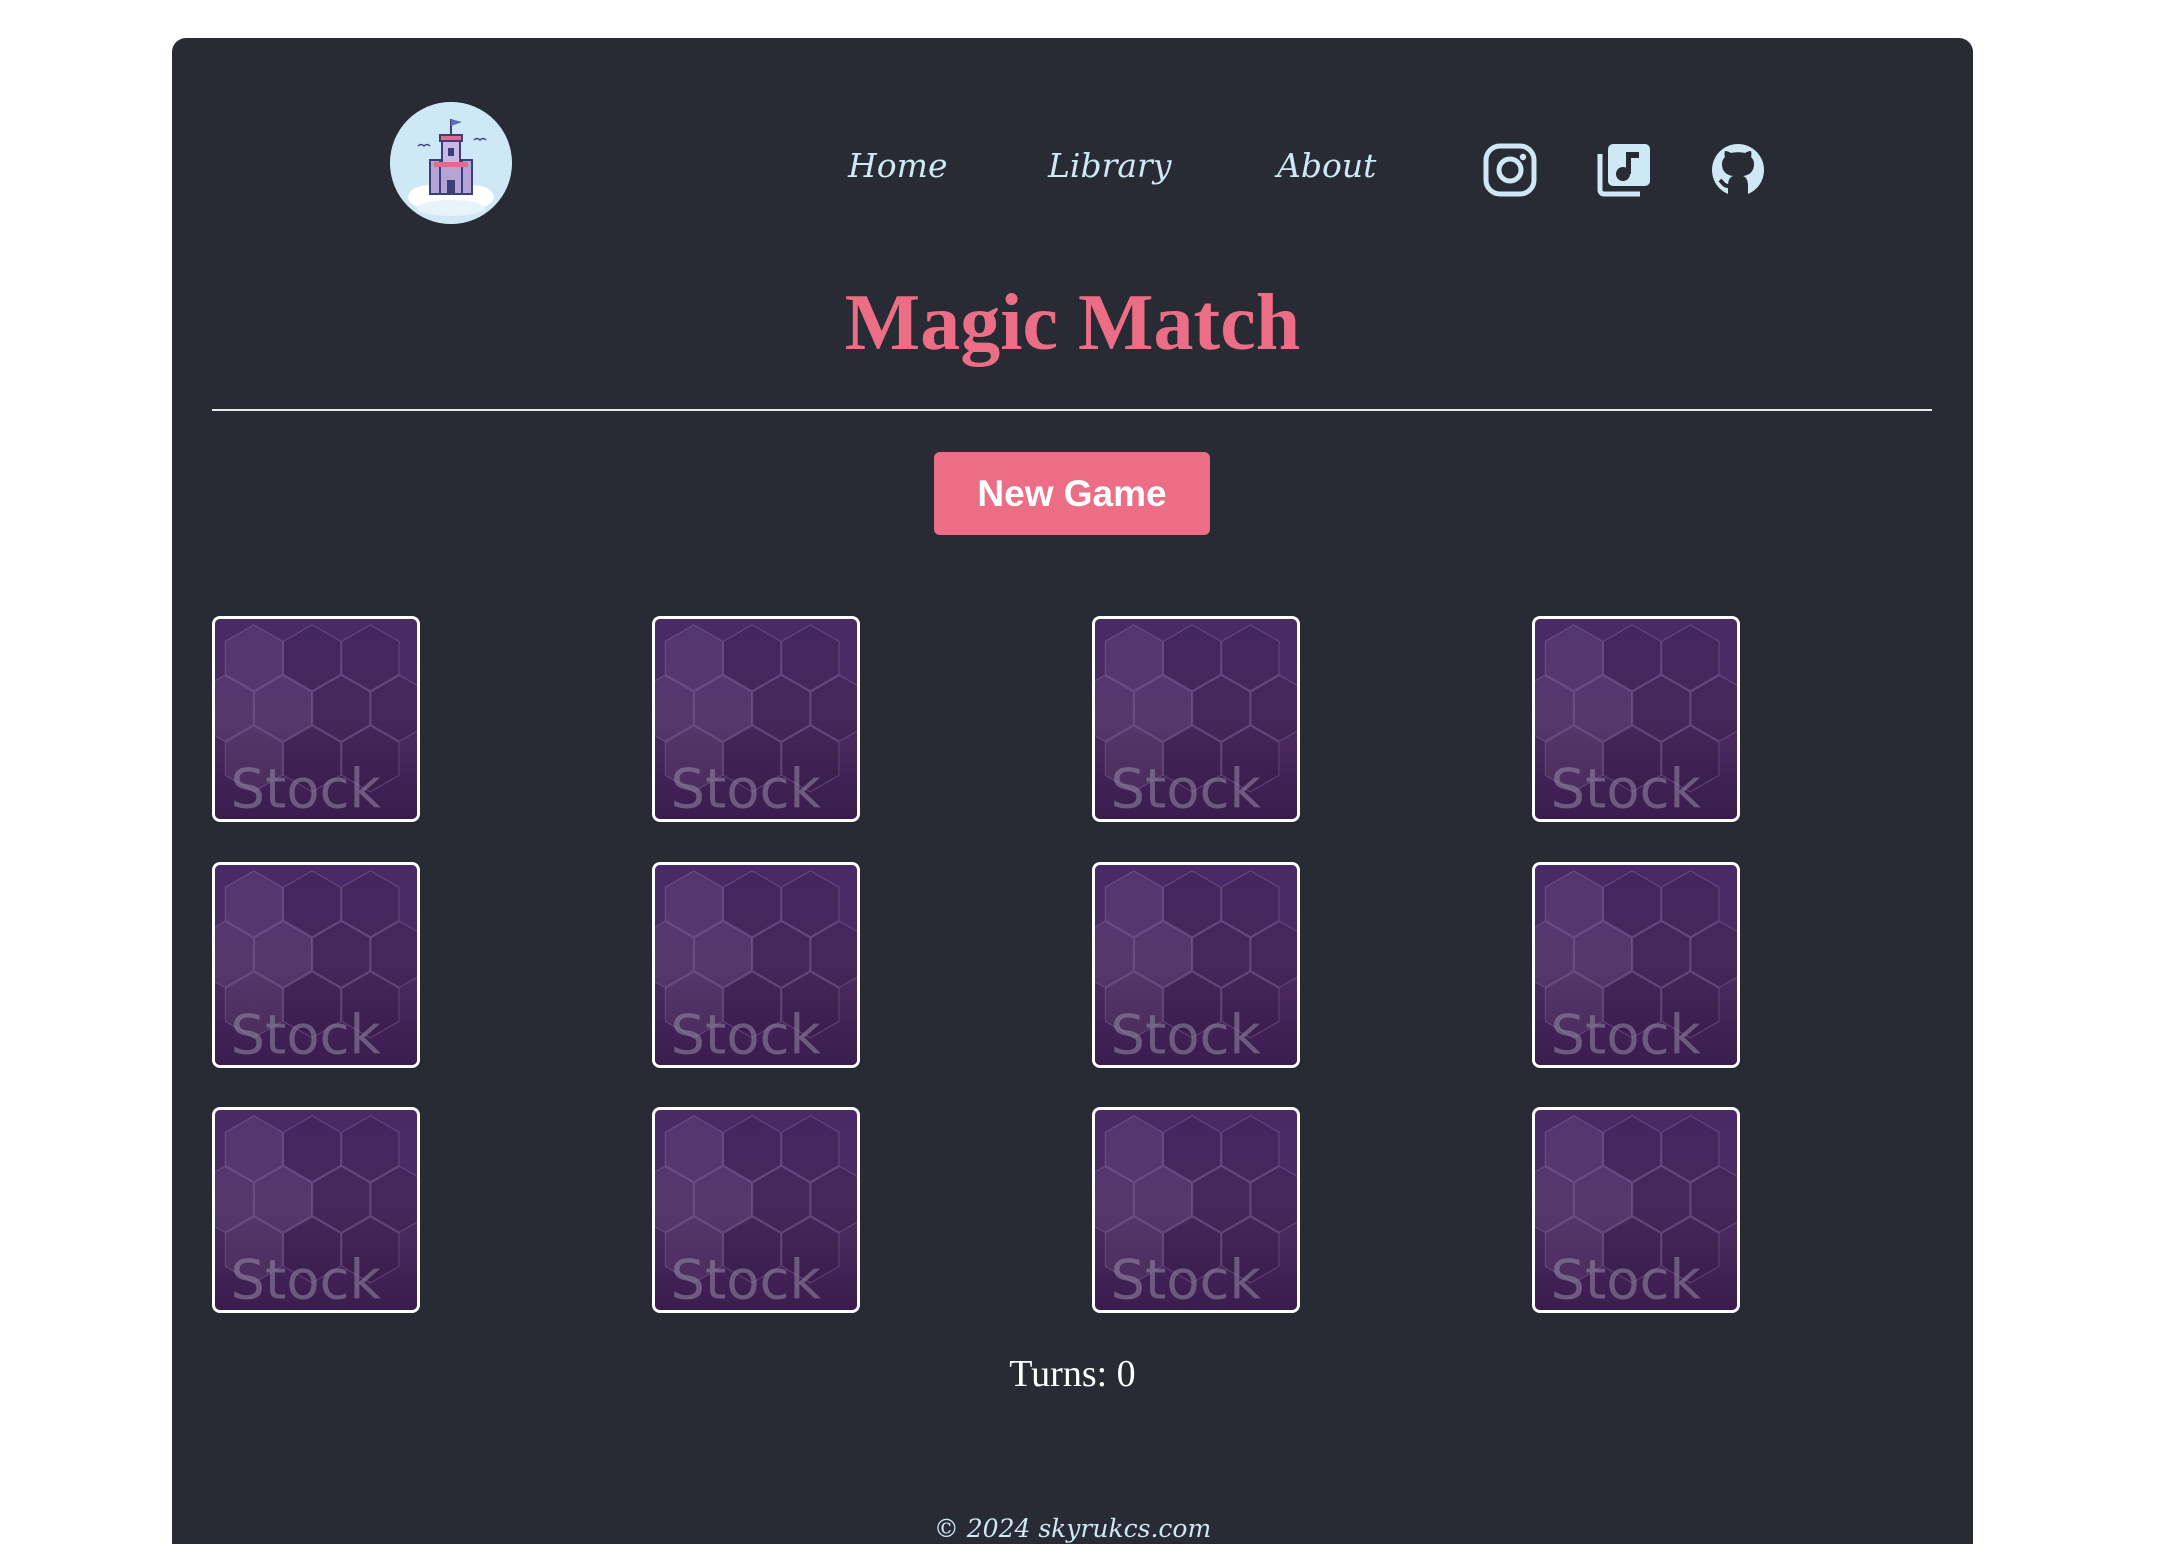 This screenshot has height=1544, width=2162. Describe the element at coordinates (1072, 323) in the screenshot. I see `game-title: Magic Match` at that location.